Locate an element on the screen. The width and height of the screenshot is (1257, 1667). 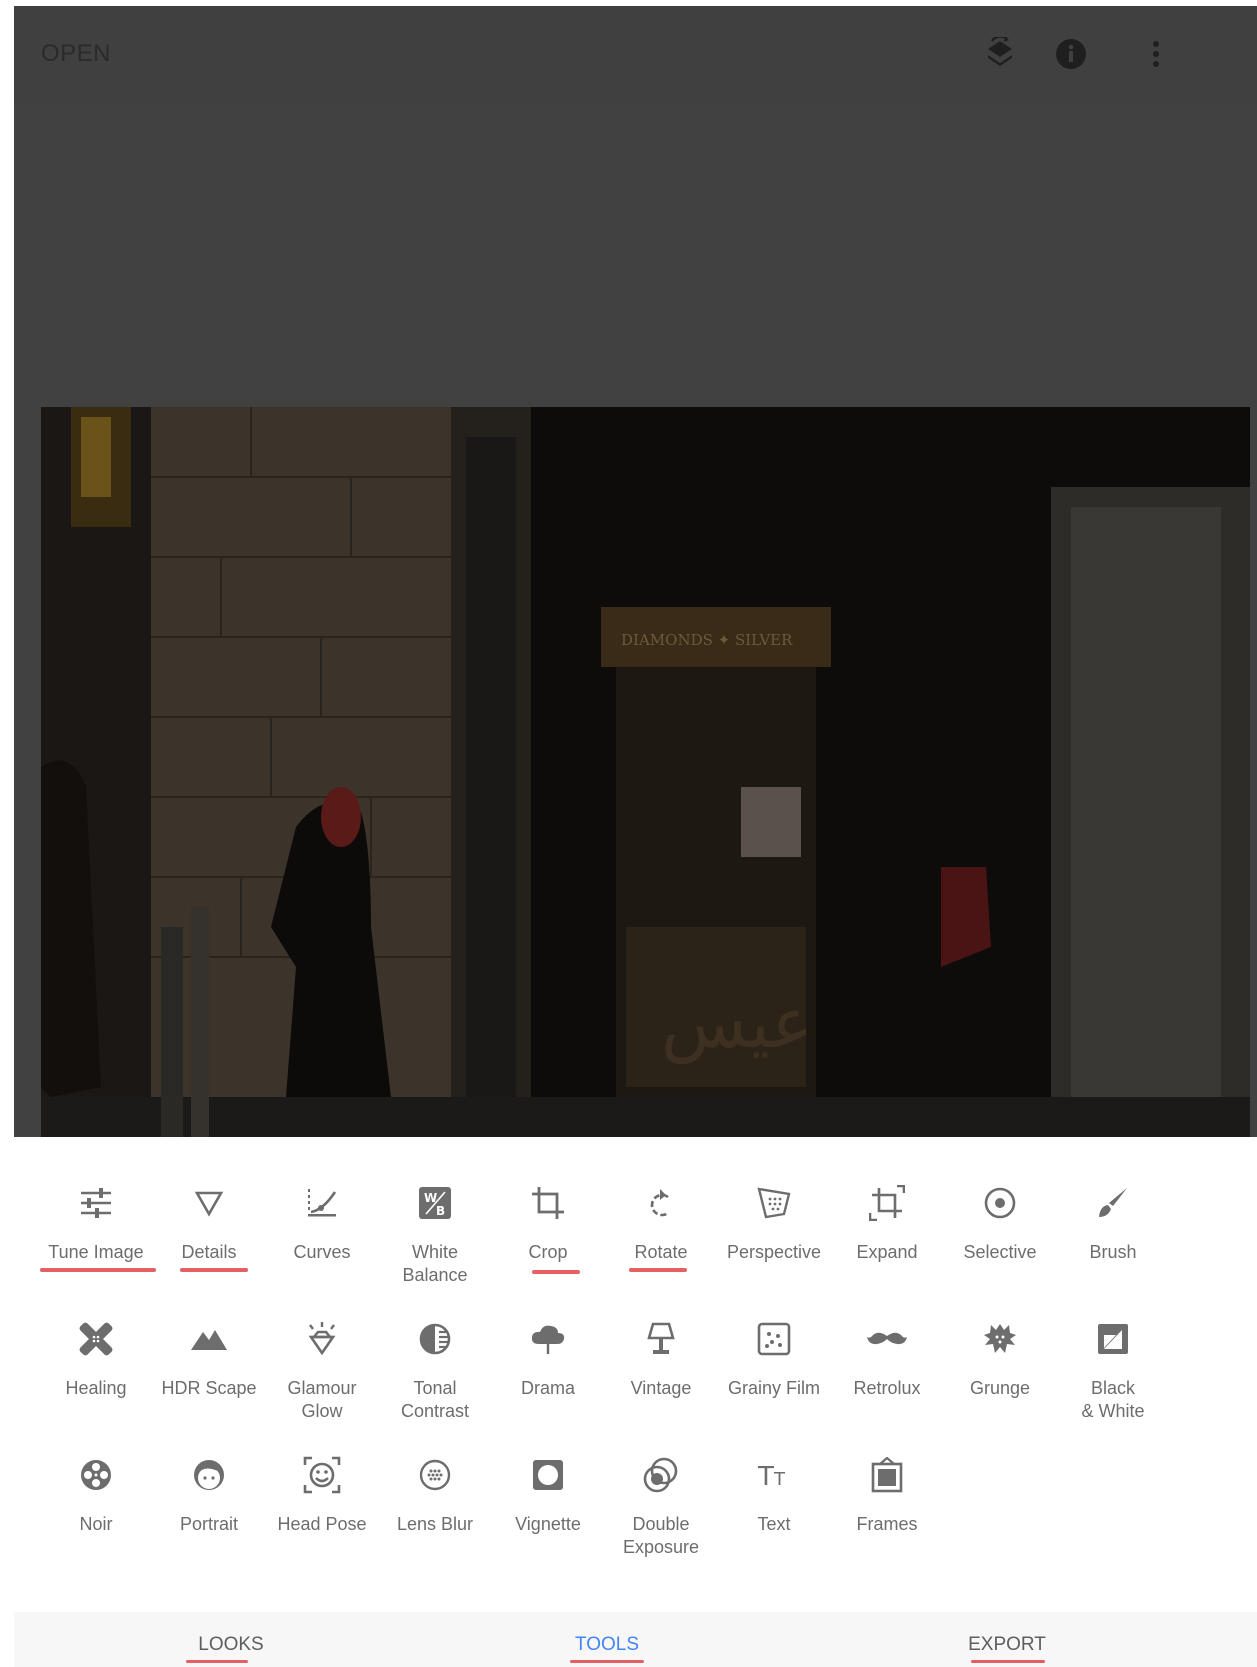
tool-text: T T Text is located at coordinates (774, 1479).